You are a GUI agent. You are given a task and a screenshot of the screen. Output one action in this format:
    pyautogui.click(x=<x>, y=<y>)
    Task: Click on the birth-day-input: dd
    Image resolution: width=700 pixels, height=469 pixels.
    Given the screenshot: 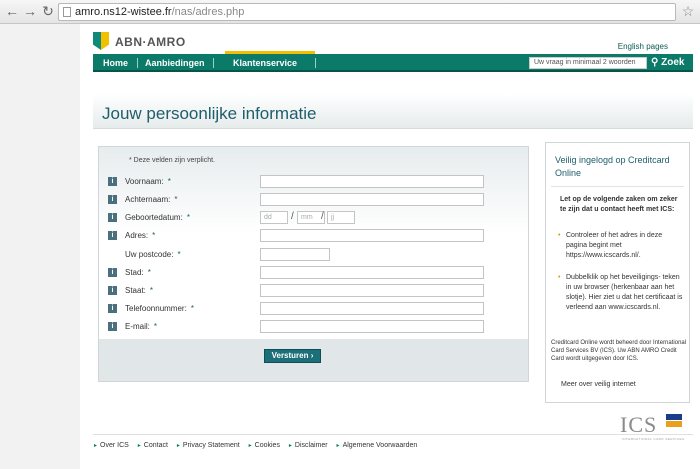 What is the action you would take?
    pyautogui.click(x=274, y=217)
    